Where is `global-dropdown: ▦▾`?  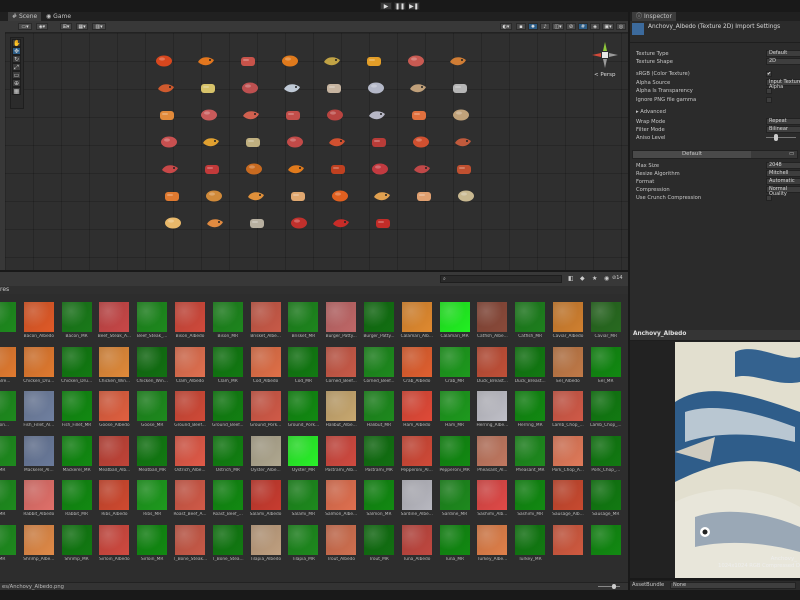
global-dropdown: ▦▾ is located at coordinates (82, 26).